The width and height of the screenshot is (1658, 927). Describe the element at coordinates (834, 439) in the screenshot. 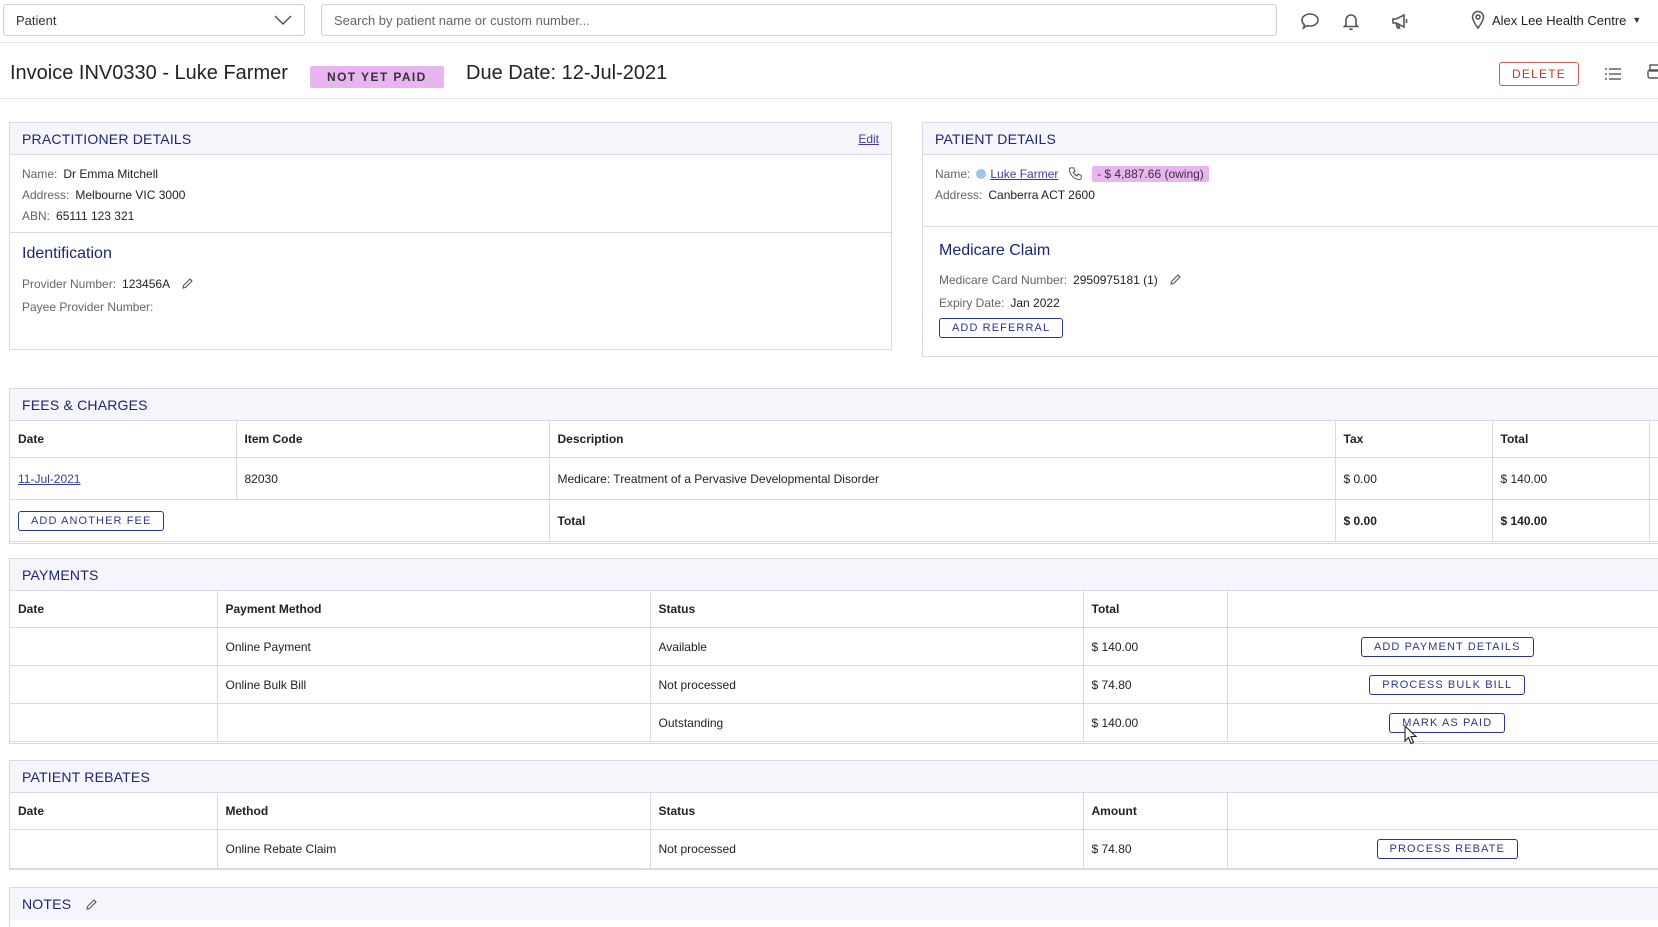

I see `table-header-row: Date Item Code Description Tax Total` at that location.